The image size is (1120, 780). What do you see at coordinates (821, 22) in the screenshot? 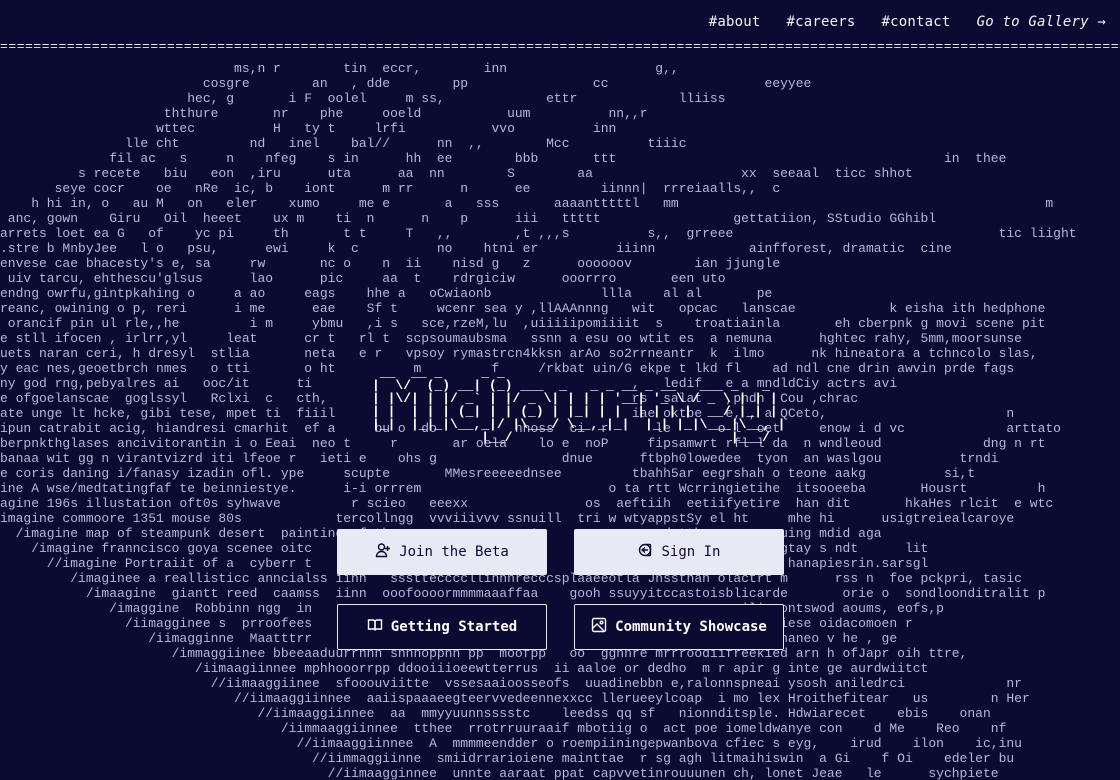
I see `nav-link-careers: #careers` at bounding box center [821, 22].